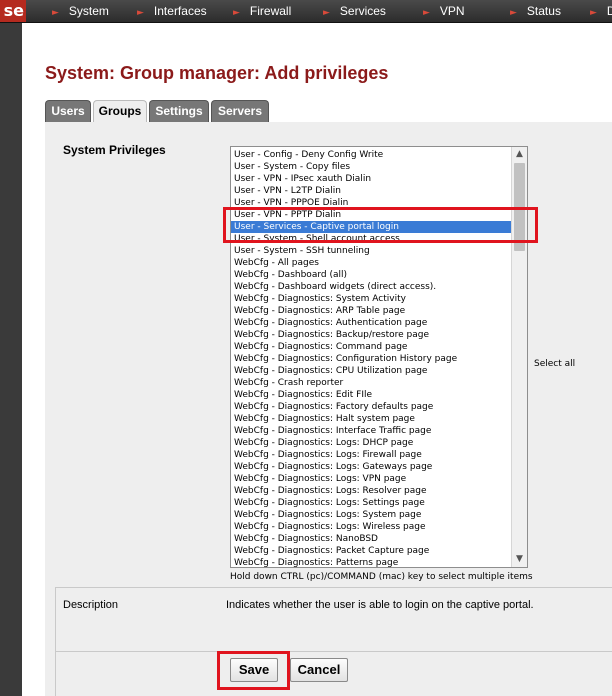 The image size is (612, 696). I want to click on privilege-option: User - VPN - PPTP Dialin, so click(372, 215).